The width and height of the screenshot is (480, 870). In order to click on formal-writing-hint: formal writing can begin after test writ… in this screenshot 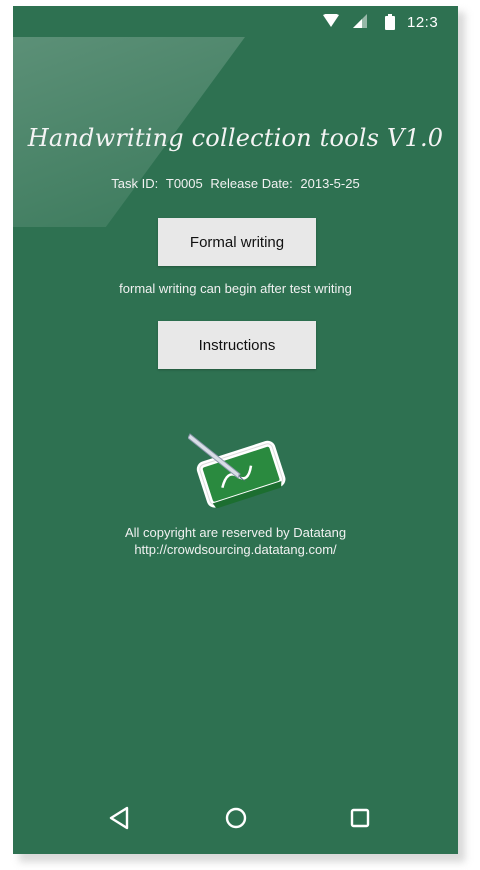, I will do `click(235, 288)`.